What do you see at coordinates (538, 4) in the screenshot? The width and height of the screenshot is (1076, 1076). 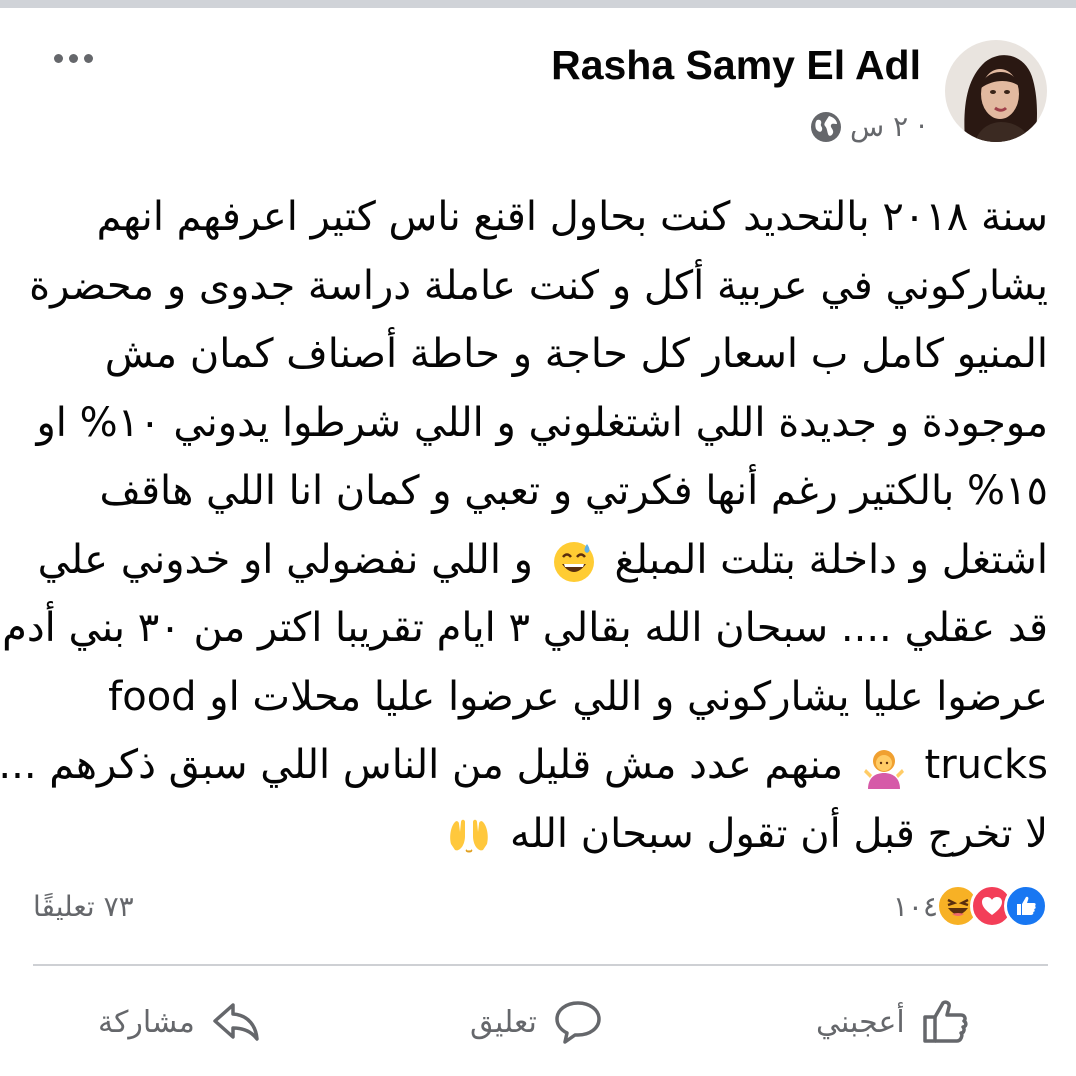 I see `top-separator` at bounding box center [538, 4].